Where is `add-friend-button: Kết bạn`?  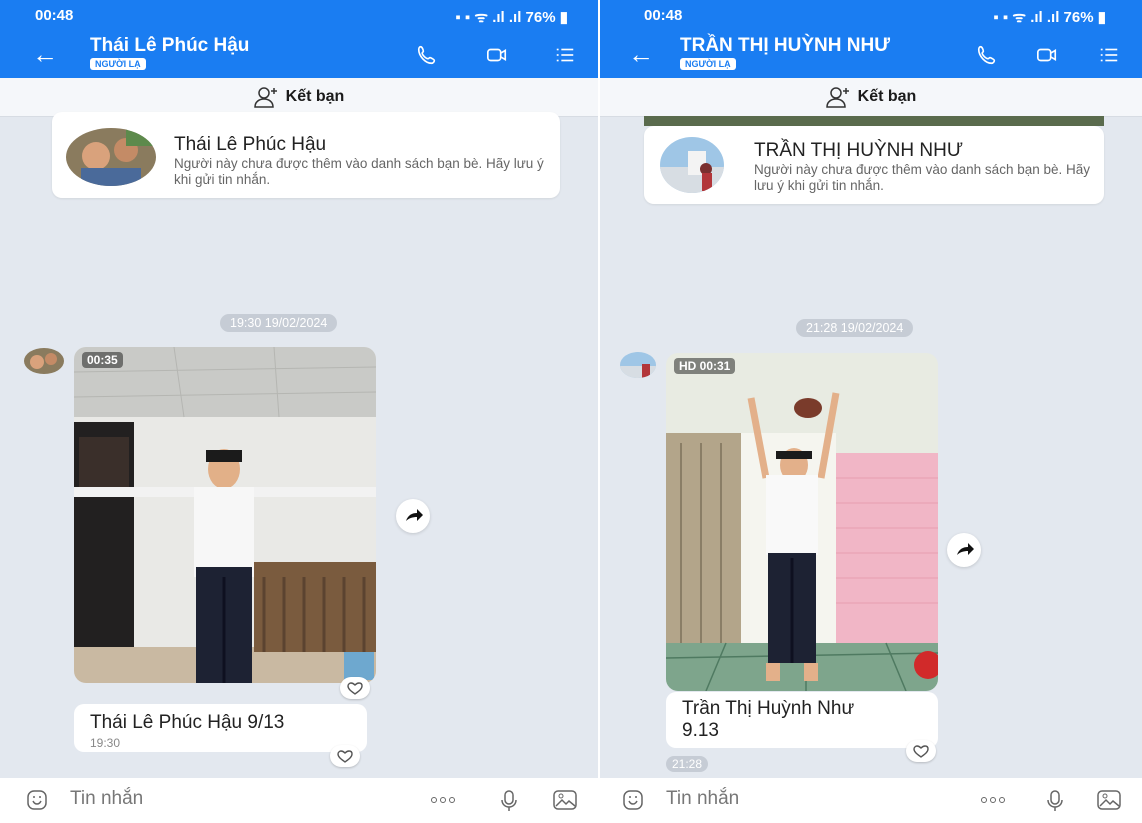 add-friend-button: Kết bạn is located at coordinates (871, 97).